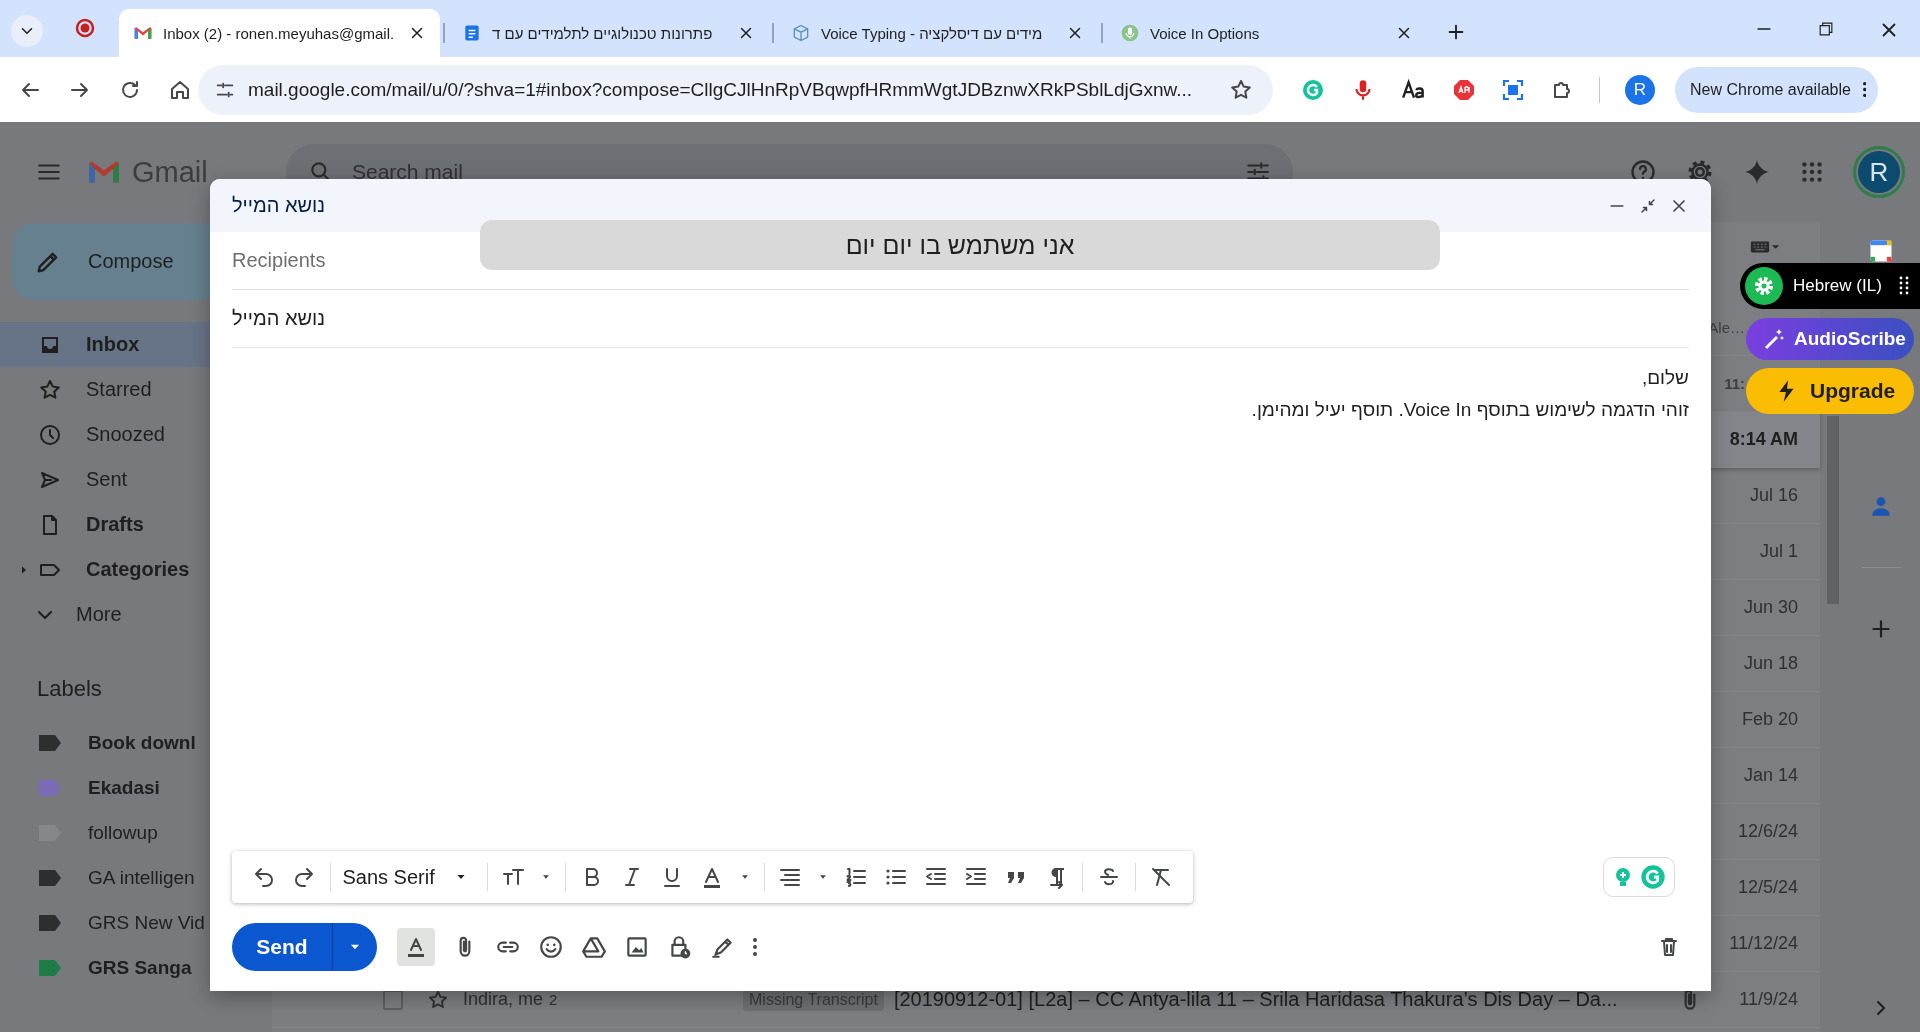 This screenshot has width=1920, height=1032. What do you see at coordinates (264, 877) in the screenshot?
I see `undo-icon` at bounding box center [264, 877].